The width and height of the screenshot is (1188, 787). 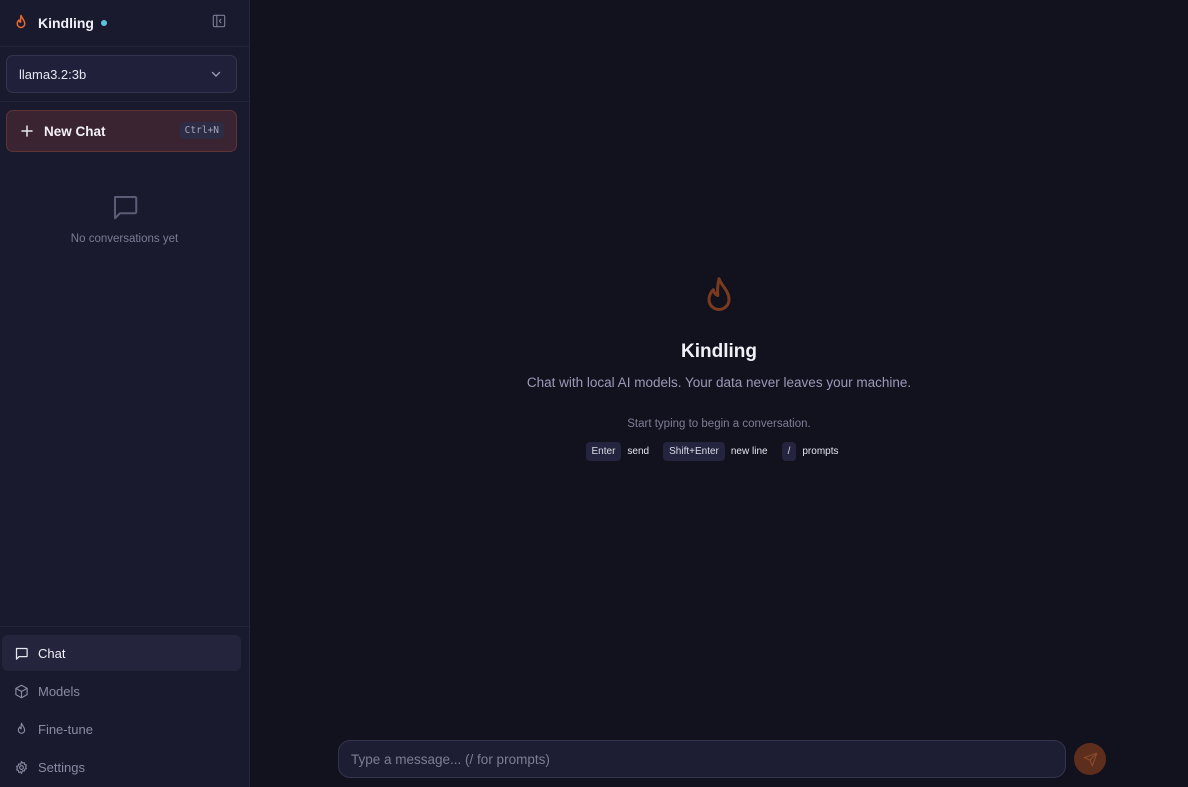 What do you see at coordinates (121, 767) in the screenshot?
I see `nav-item-settings: Settings` at bounding box center [121, 767].